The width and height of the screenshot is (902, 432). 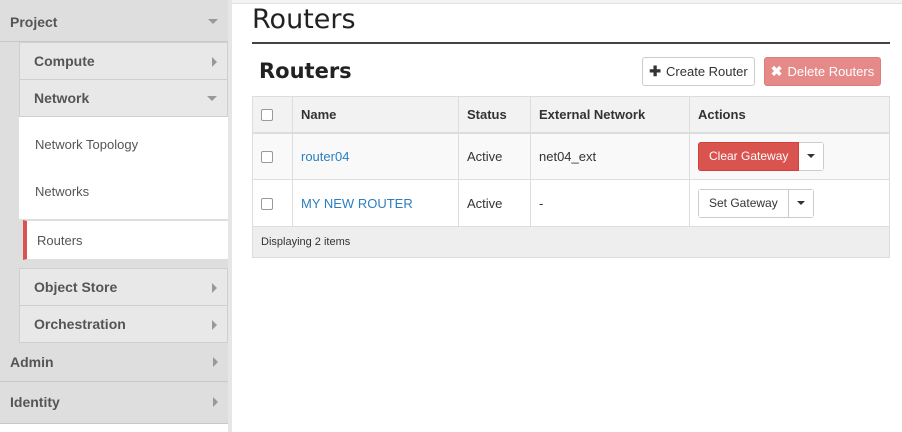 What do you see at coordinates (87, 144) in the screenshot?
I see `sidebar-item-label: Network Topology` at bounding box center [87, 144].